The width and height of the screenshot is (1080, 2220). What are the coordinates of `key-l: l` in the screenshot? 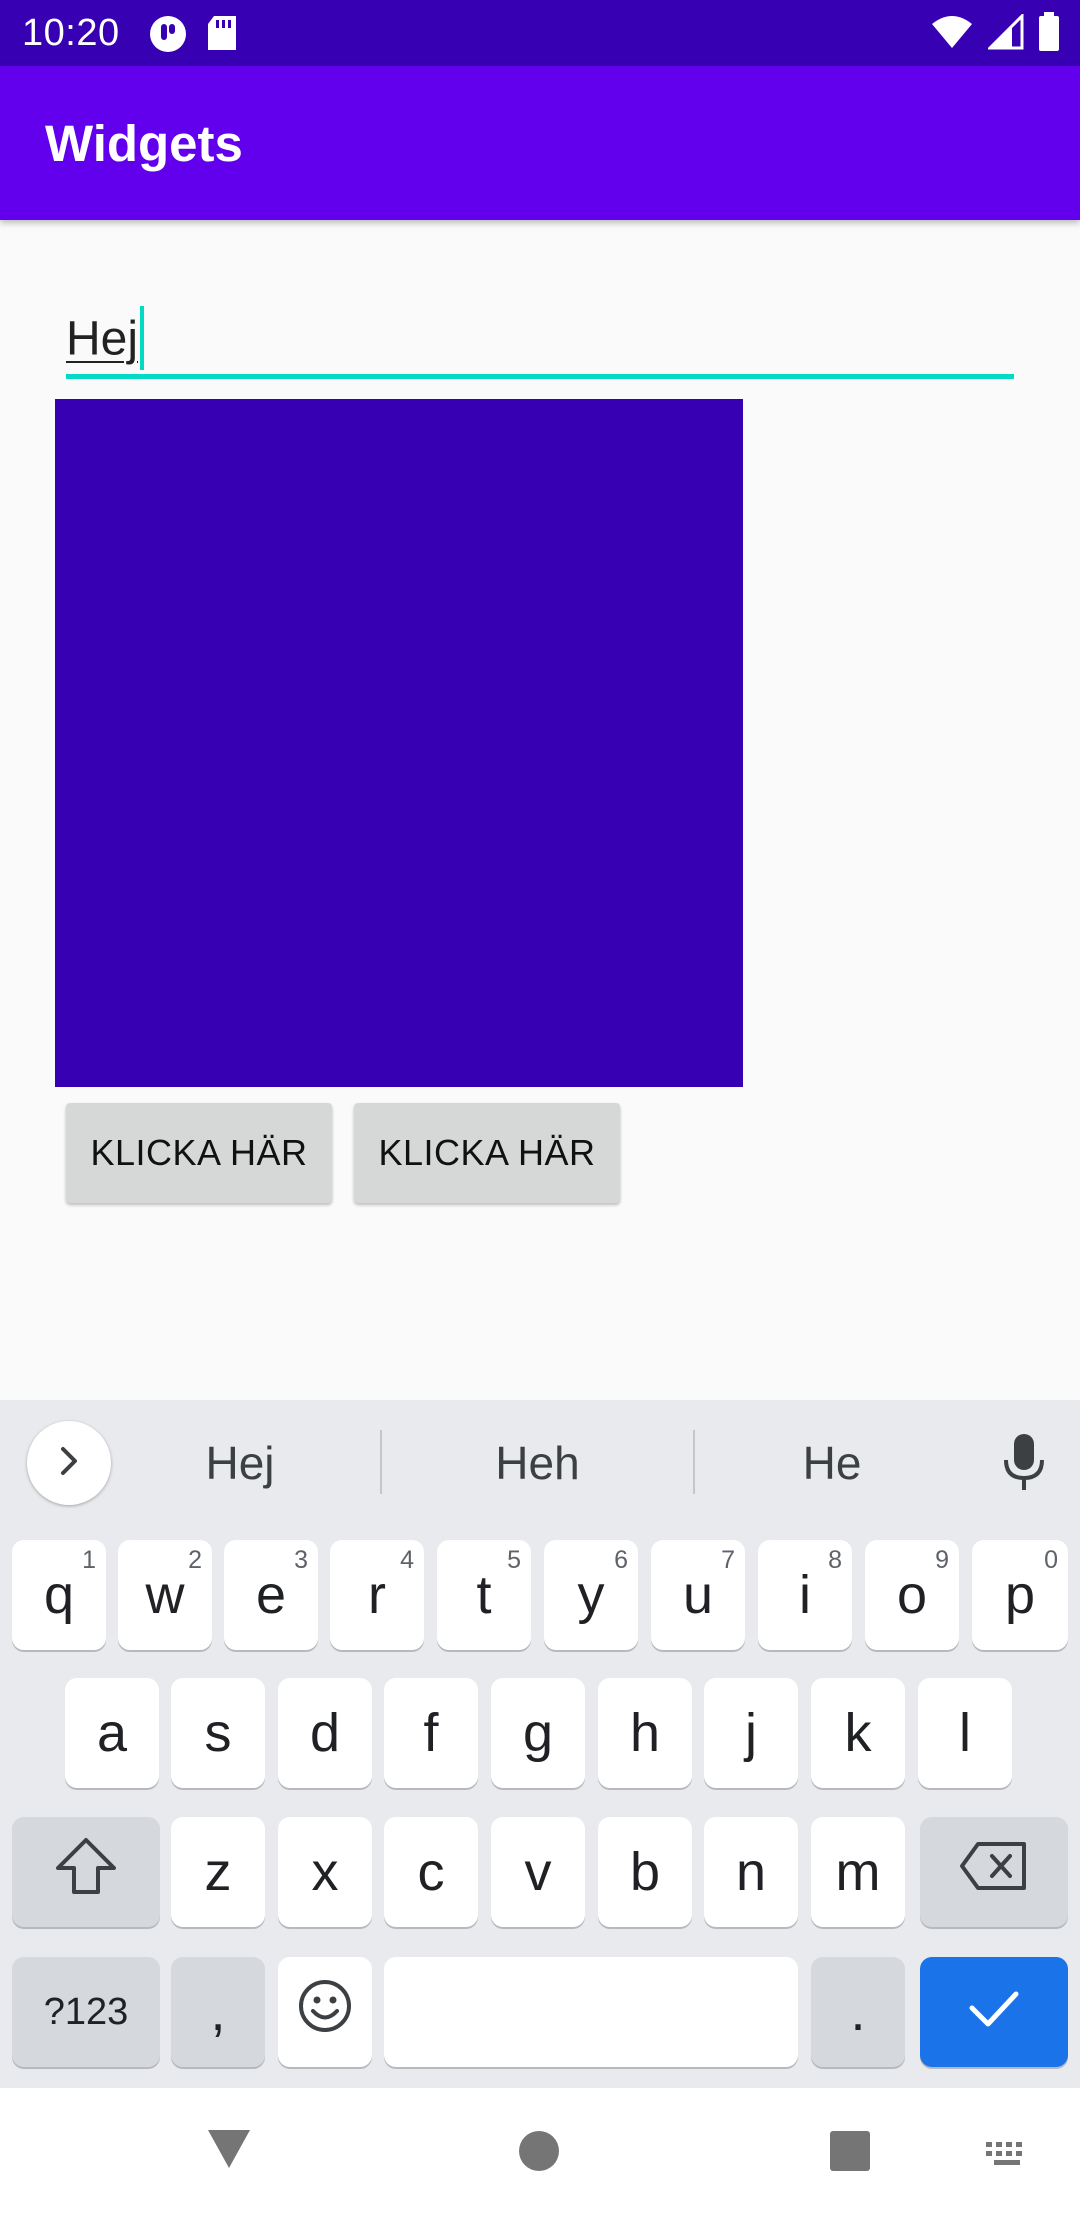 It's located at (965, 1733).